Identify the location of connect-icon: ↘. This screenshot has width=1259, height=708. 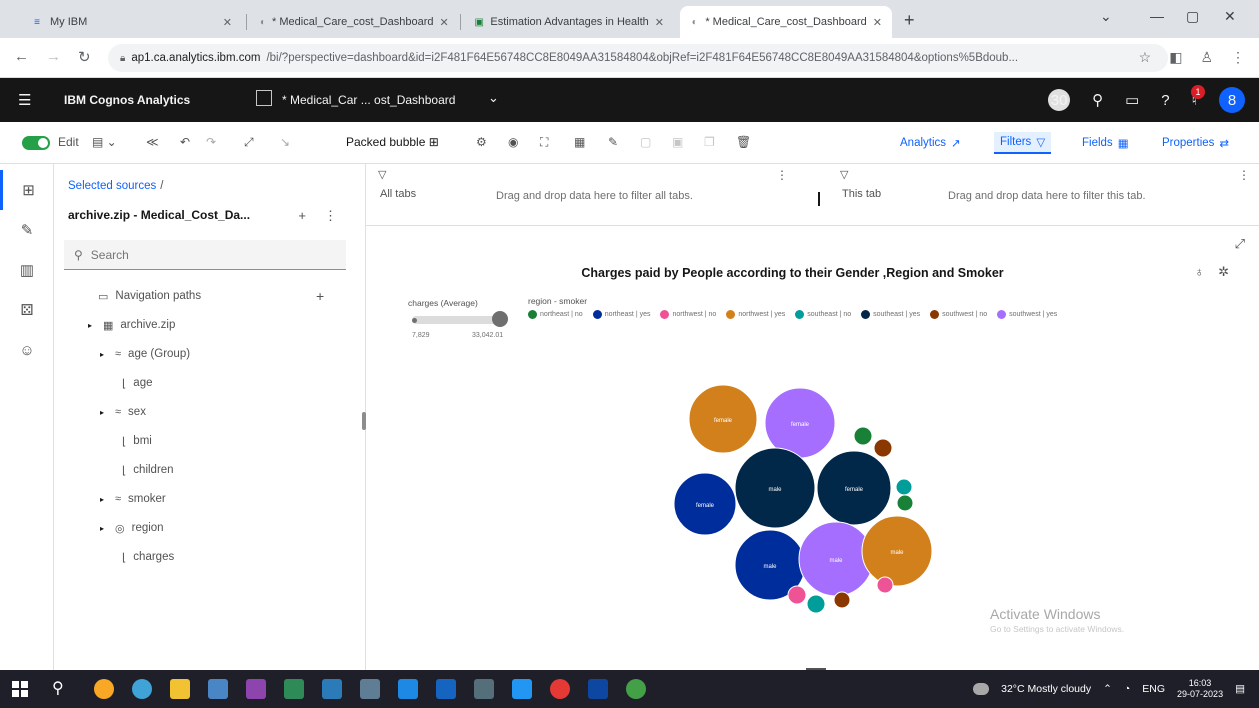
(285, 142).